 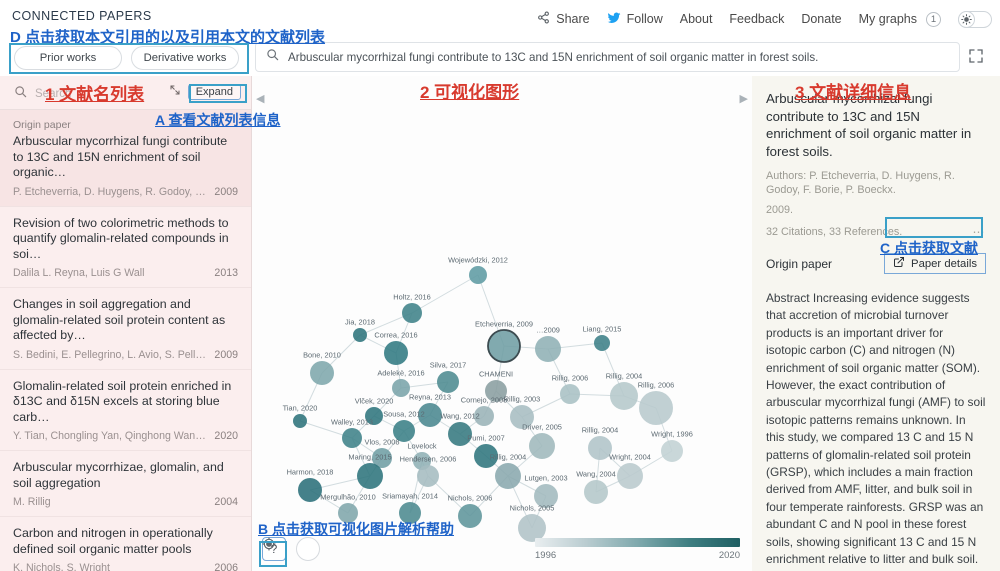 I want to click on theme-toggle, so click(x=975, y=19).